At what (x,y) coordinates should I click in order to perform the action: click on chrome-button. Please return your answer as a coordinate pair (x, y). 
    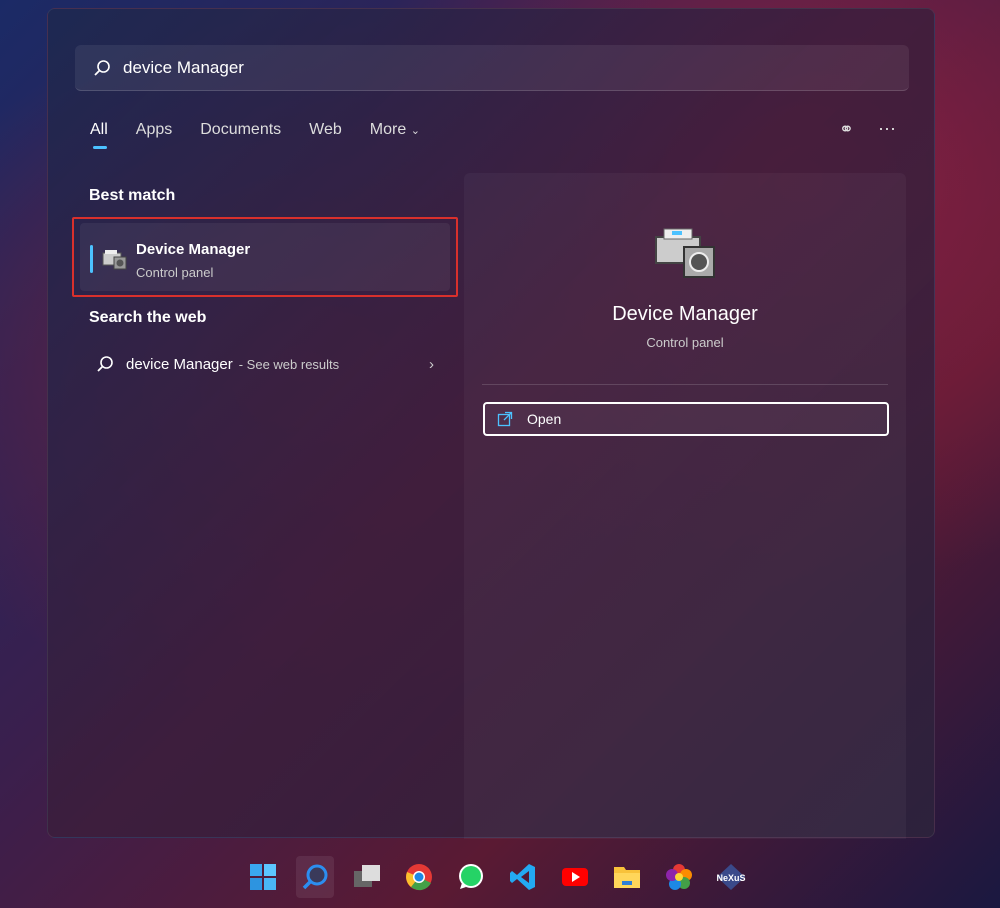
    Looking at the image, I should click on (419, 877).